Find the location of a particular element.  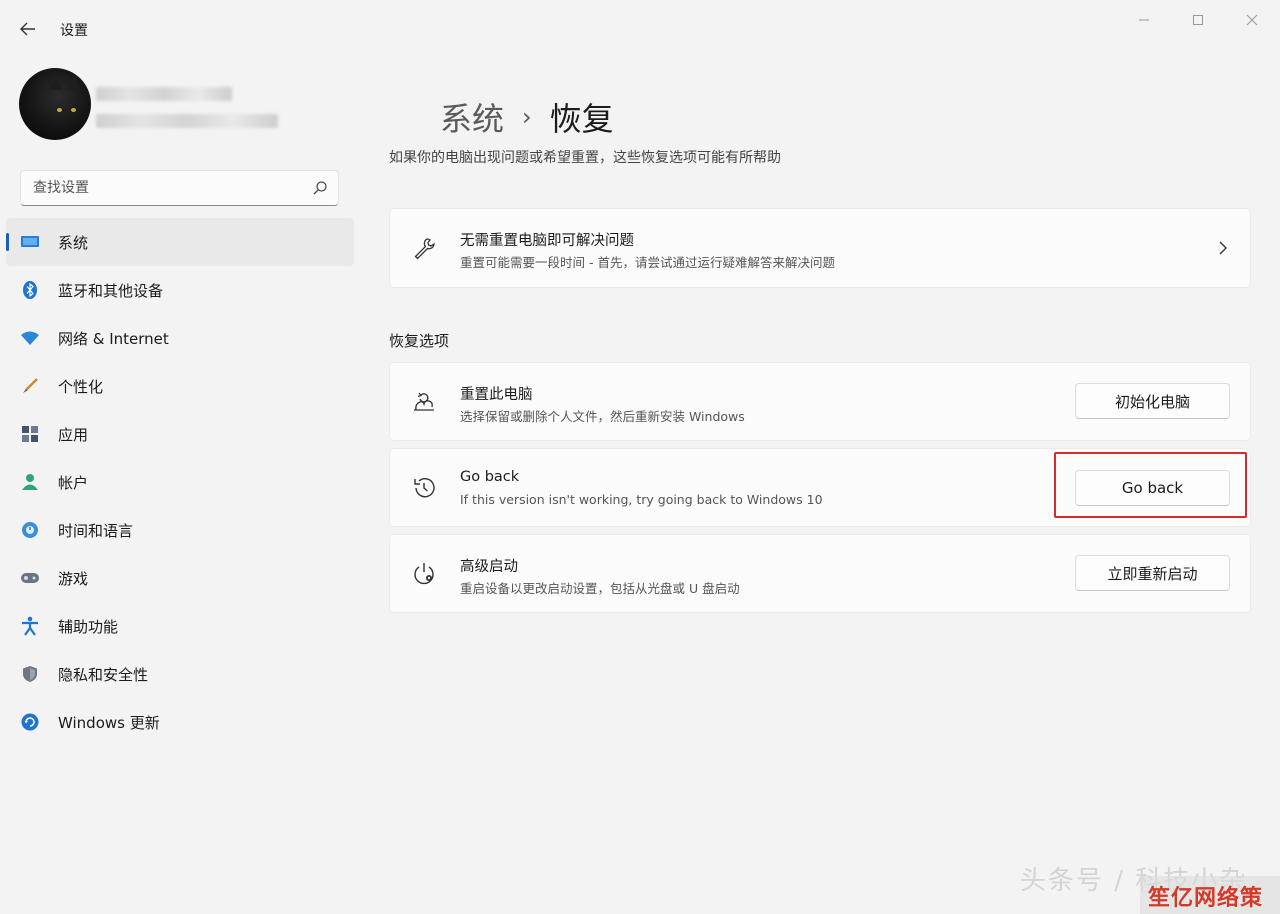

sidebar-item-label: 辅助功能 is located at coordinates (88, 626).